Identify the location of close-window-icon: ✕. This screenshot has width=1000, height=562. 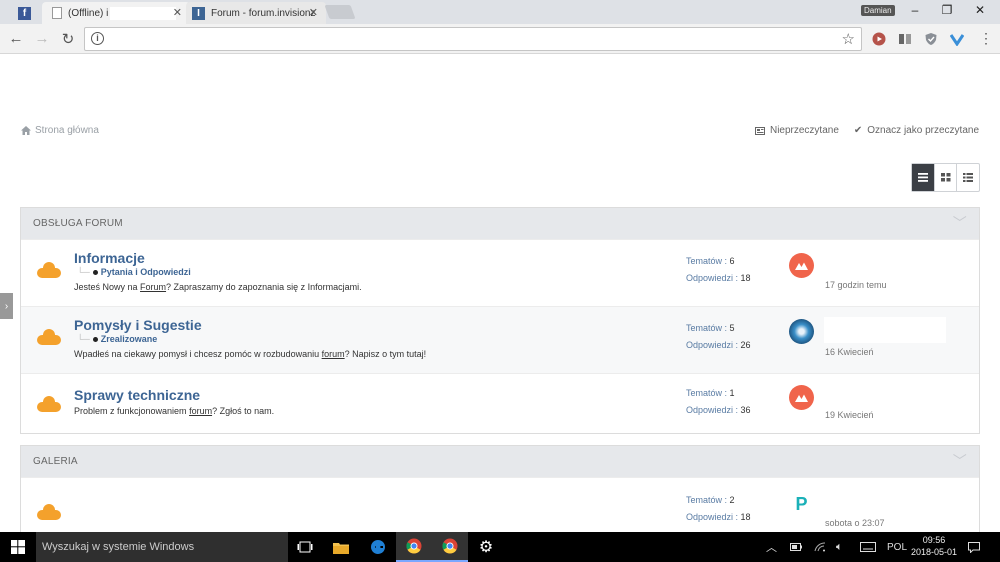
(980, 10).